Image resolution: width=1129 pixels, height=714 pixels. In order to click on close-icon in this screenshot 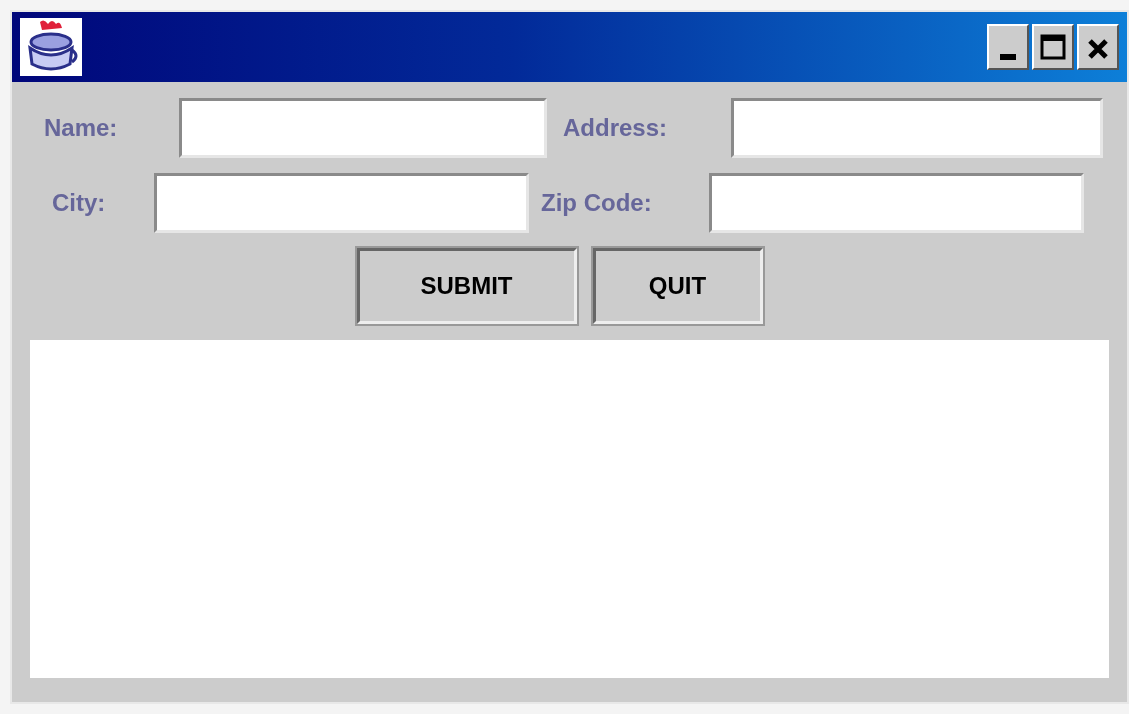, I will do `click(1098, 49)`.